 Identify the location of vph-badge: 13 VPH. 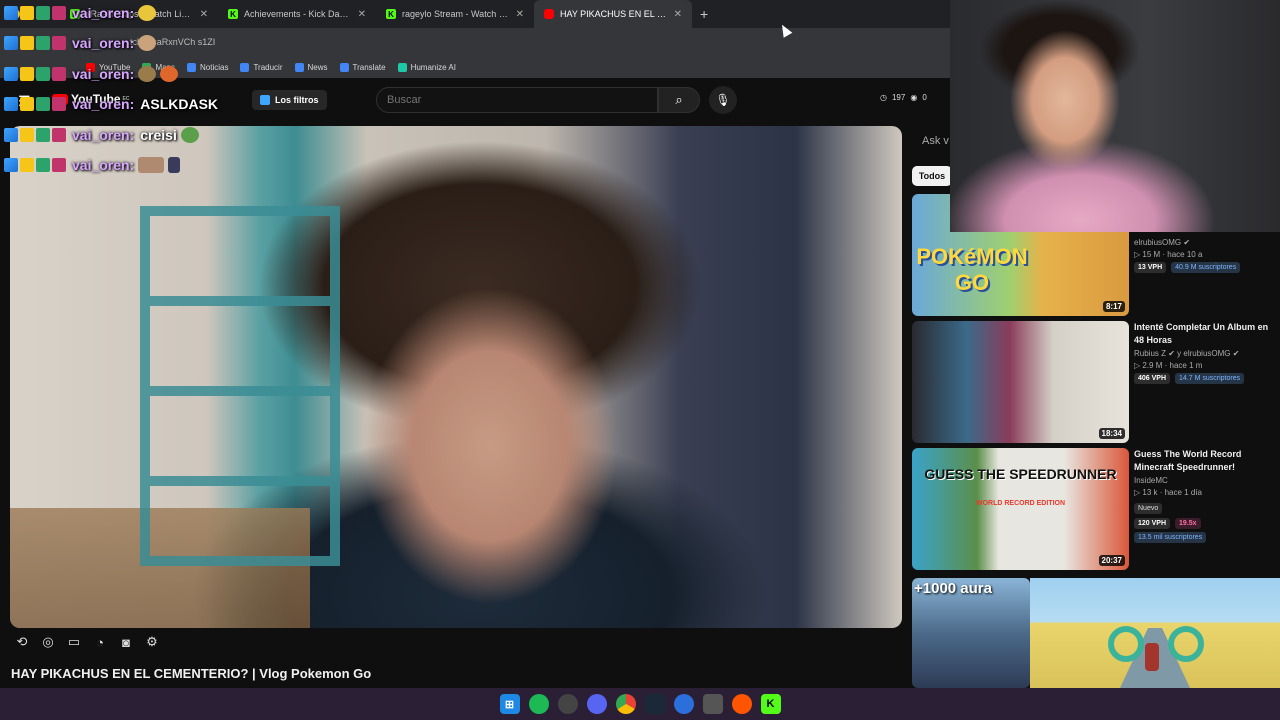
(1150, 267).